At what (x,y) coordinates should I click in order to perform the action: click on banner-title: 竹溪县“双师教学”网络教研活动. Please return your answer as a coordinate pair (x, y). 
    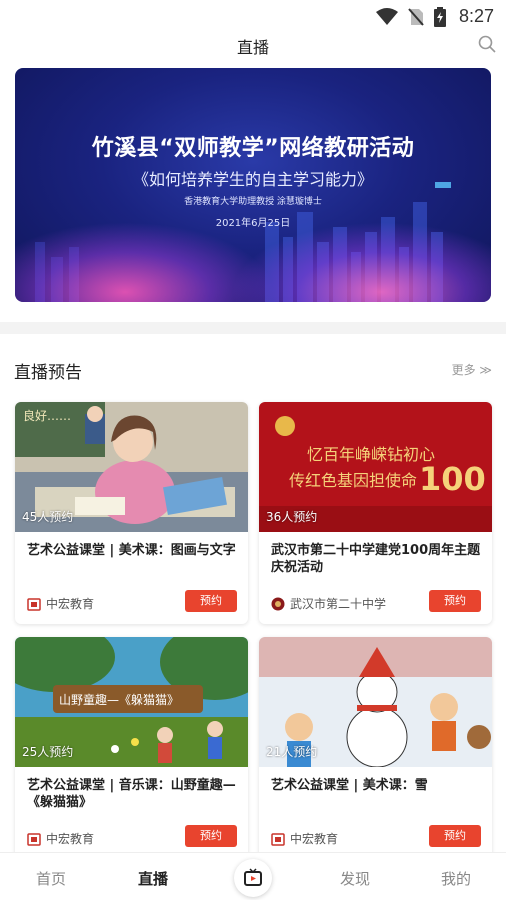
    Looking at the image, I should click on (253, 148).